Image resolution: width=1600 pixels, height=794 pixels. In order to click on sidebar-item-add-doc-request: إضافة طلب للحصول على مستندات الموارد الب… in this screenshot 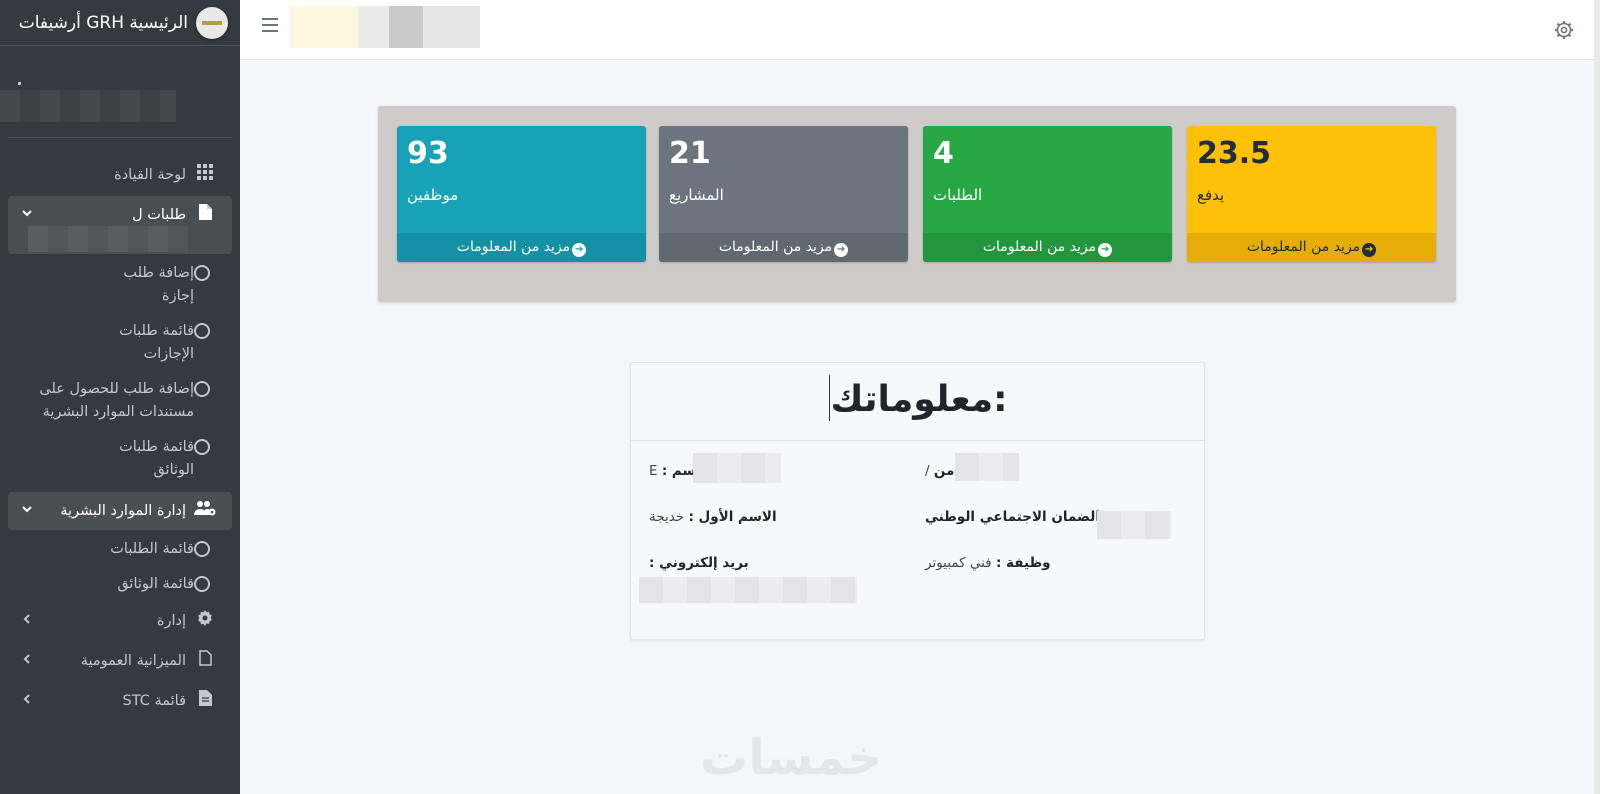, I will do `click(116, 401)`.